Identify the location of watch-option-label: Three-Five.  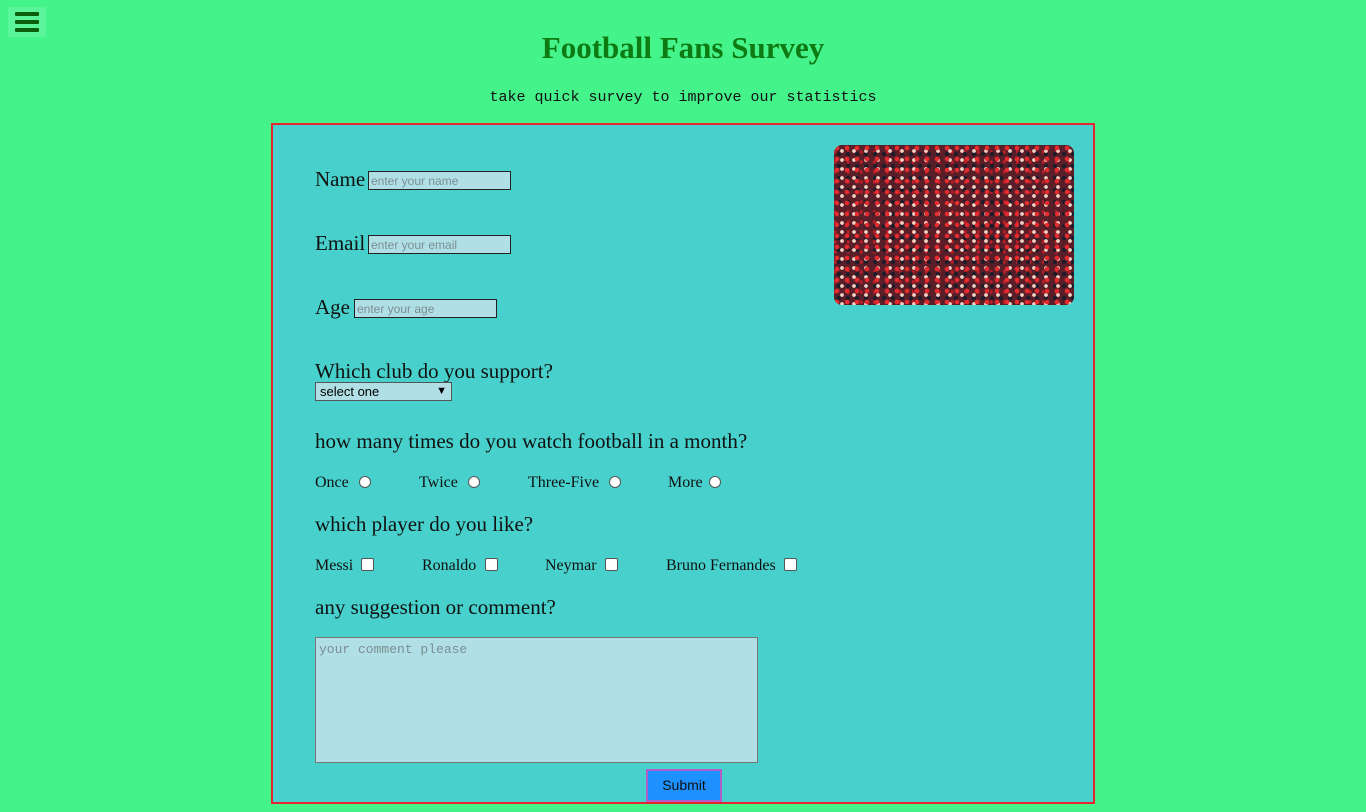
(564, 482).